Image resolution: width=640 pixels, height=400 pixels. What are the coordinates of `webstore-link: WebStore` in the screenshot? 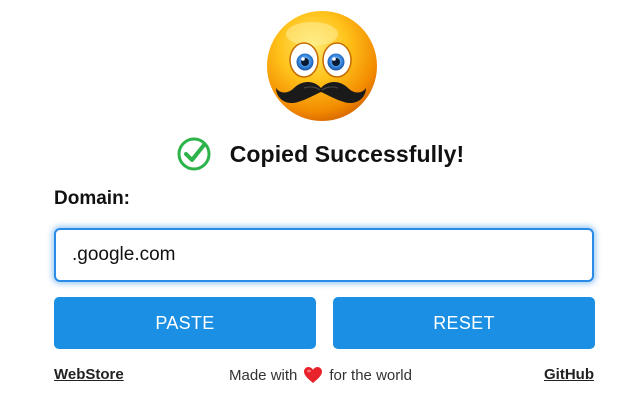 It's located at (89, 374).